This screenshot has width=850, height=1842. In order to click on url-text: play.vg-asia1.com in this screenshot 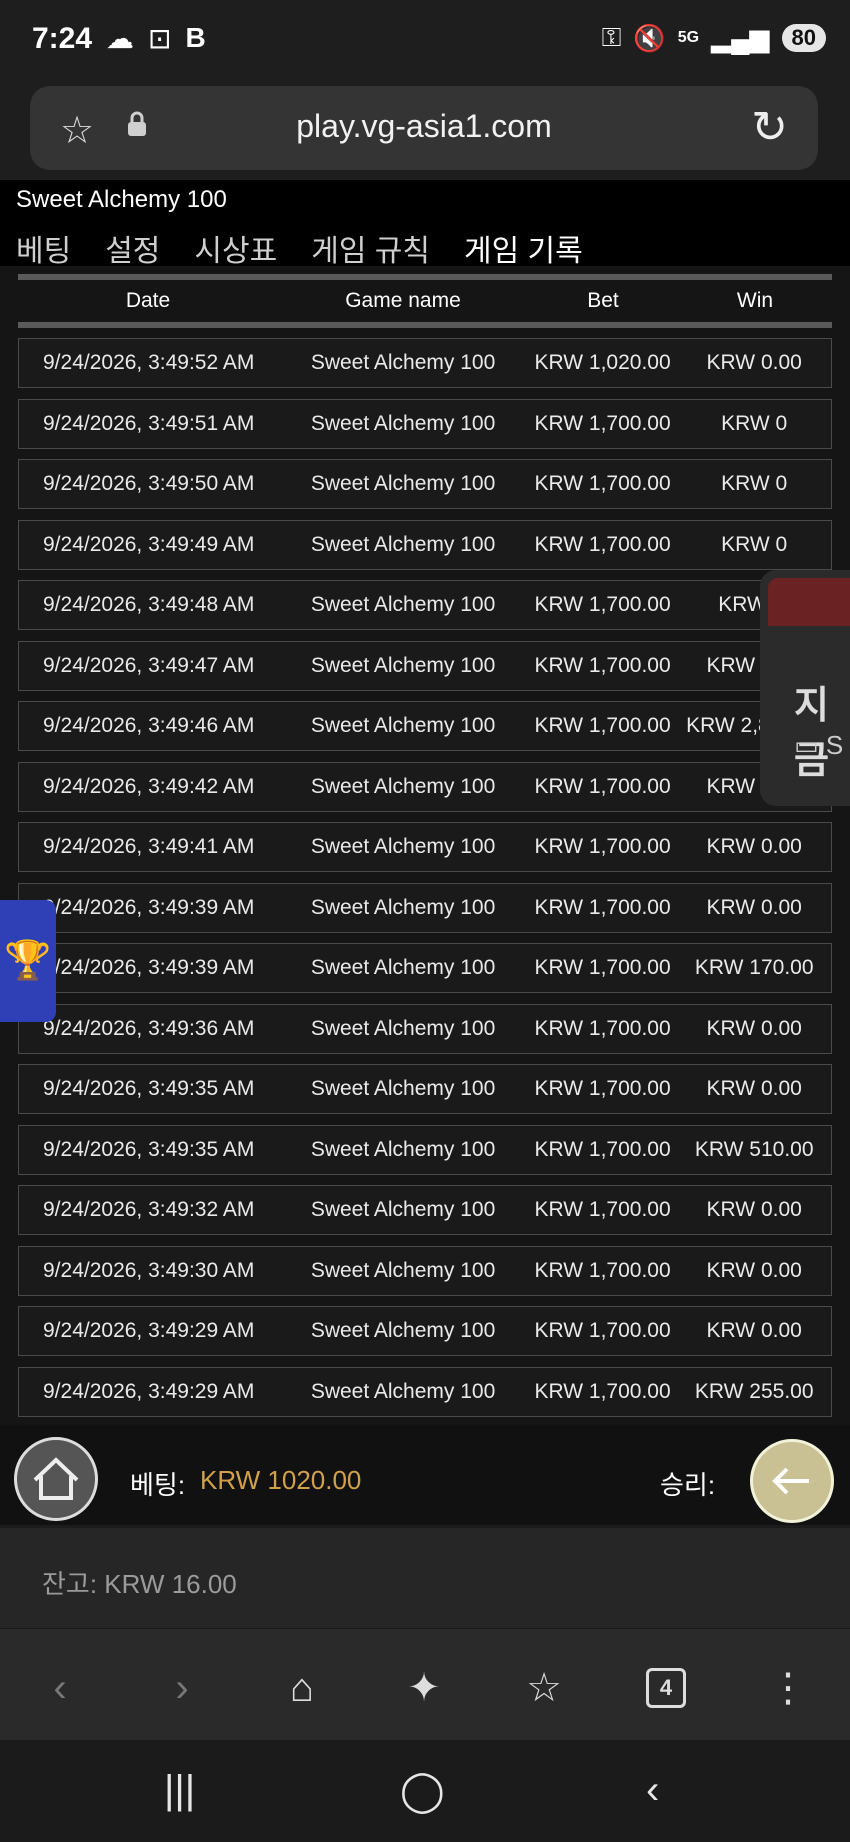, I will do `click(424, 126)`.